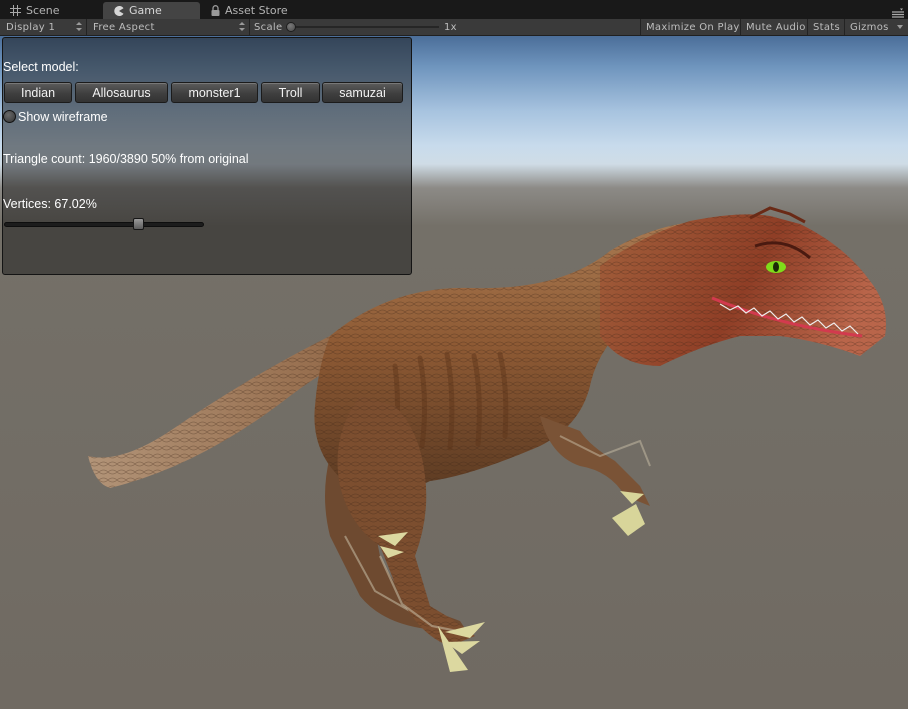 This screenshot has width=908, height=709. Describe the element at coordinates (50, 204) in the screenshot. I see `vertices-label: Vertices: 67.02%` at that location.